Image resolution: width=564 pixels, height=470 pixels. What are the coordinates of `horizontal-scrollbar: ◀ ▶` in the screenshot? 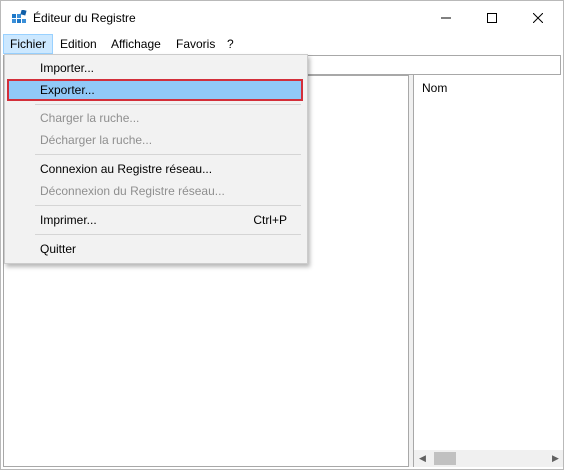 It's located at (488, 458).